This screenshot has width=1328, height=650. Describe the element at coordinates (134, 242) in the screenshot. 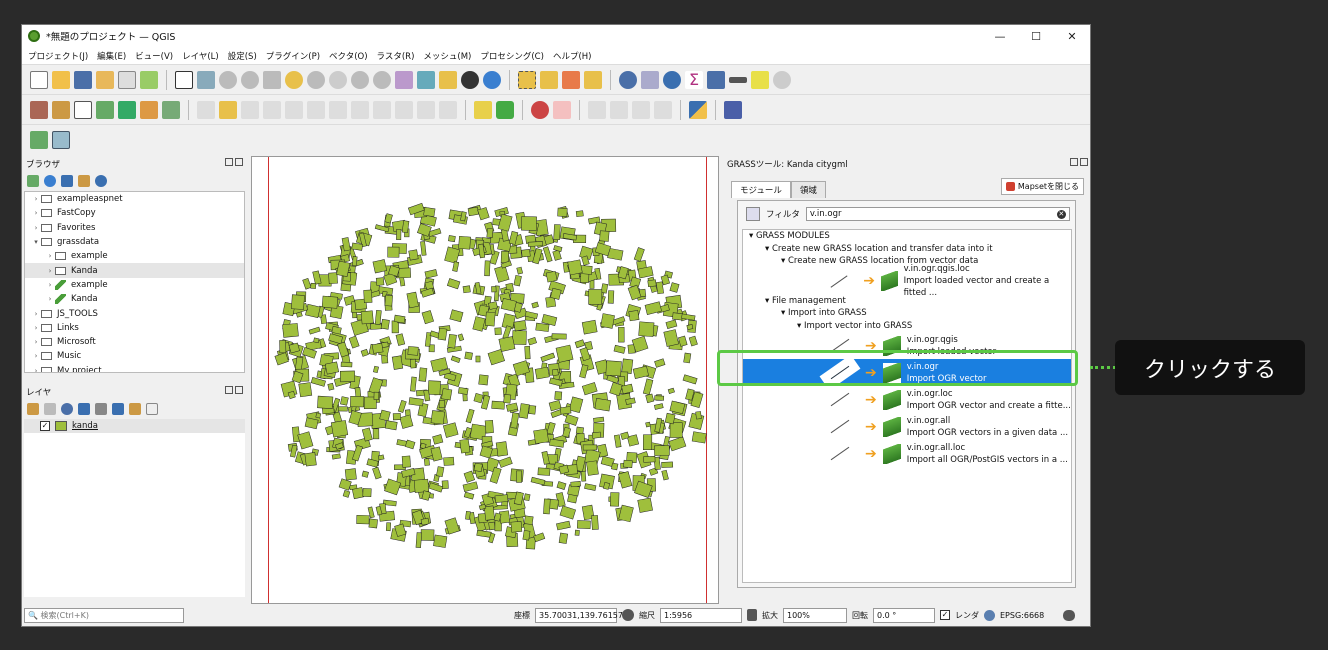

I see `browser-item: ▾ grassdata` at that location.